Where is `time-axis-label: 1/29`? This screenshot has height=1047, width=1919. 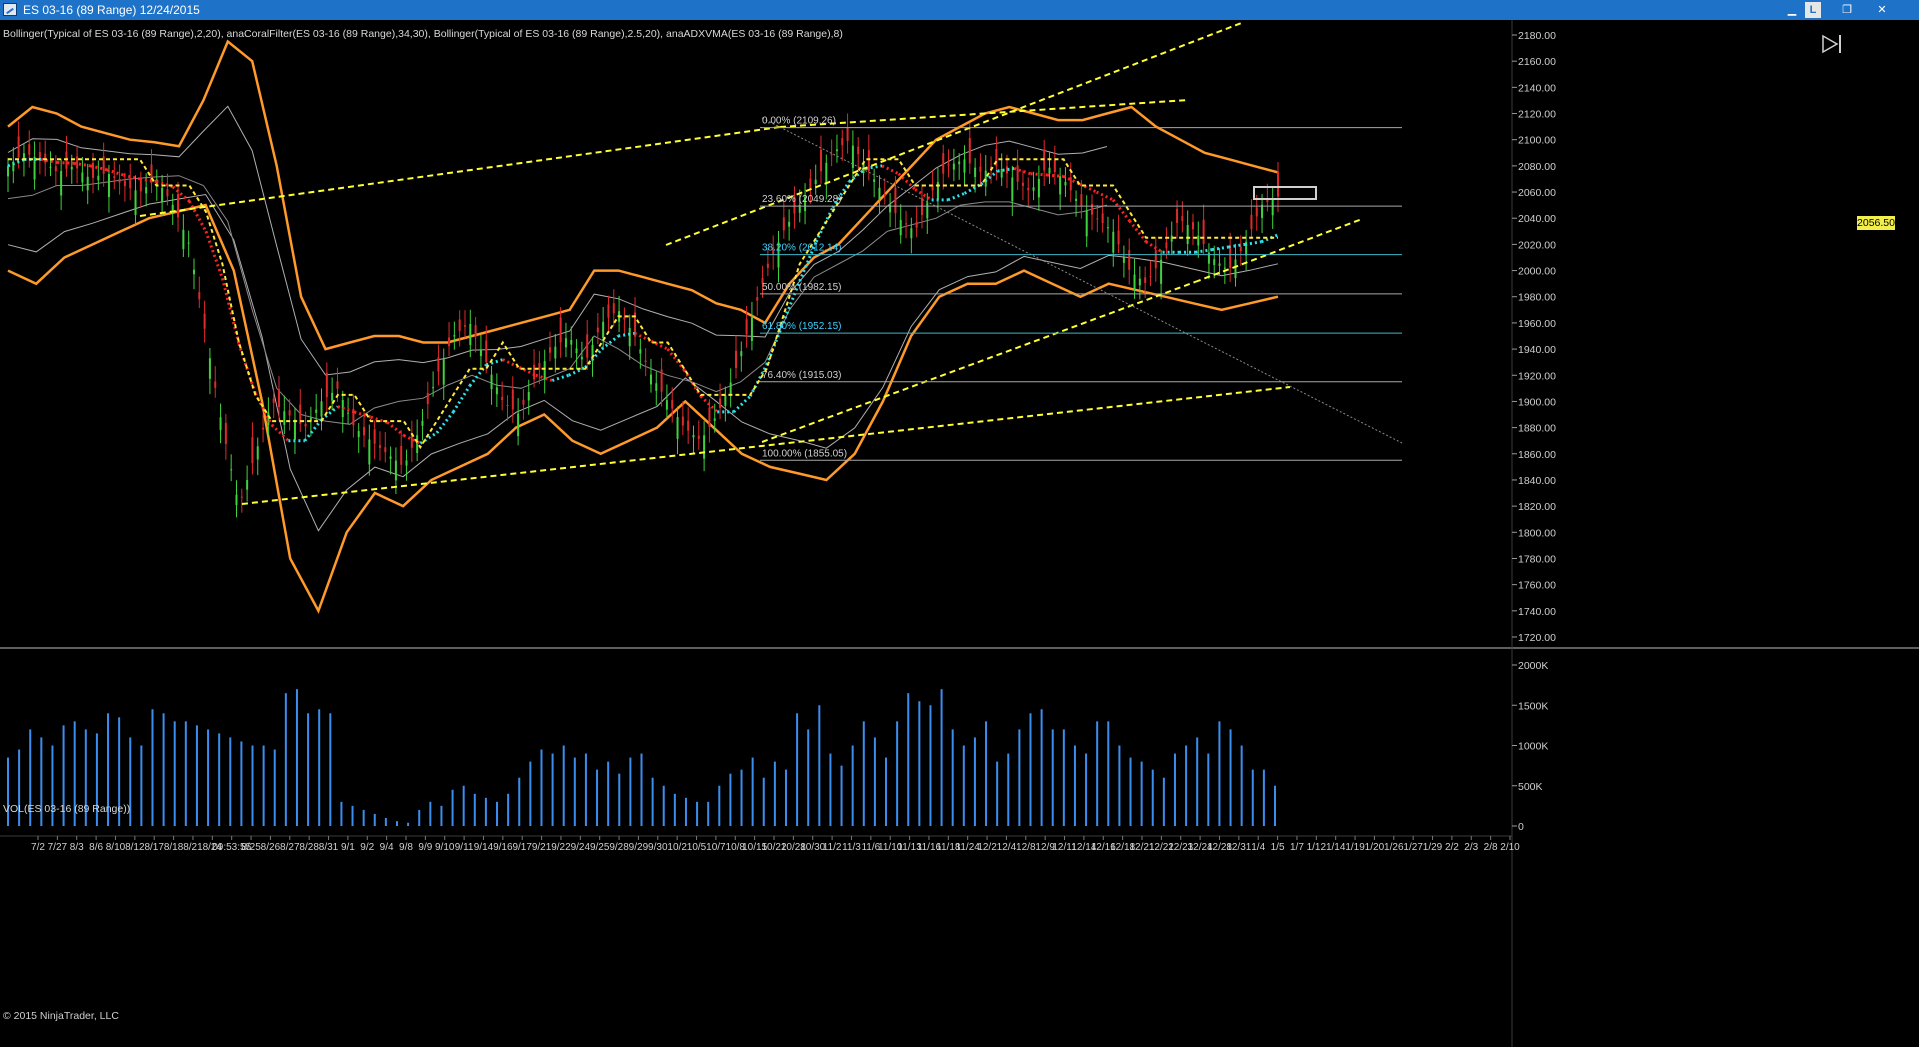 time-axis-label: 1/29 is located at coordinates (1433, 847).